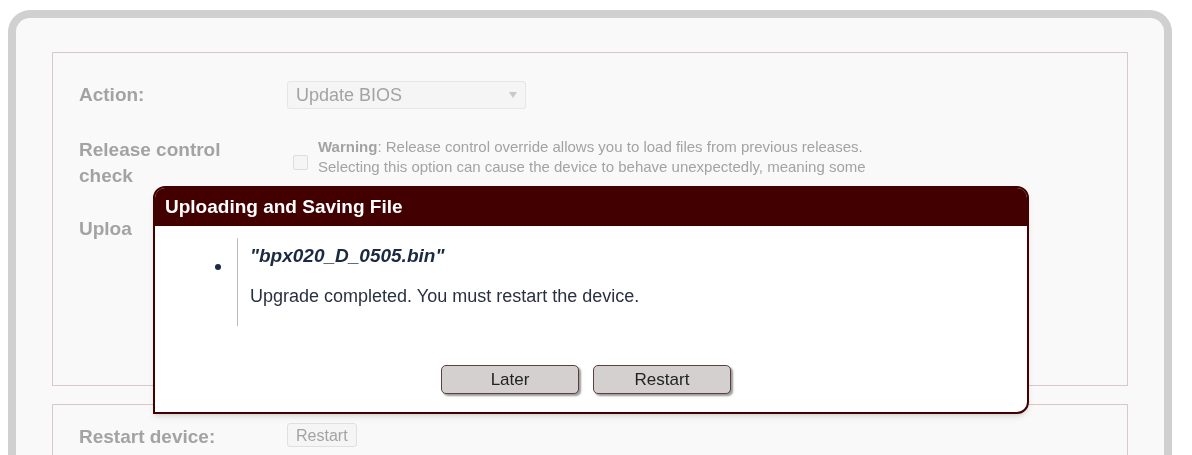  Describe the element at coordinates (510, 379) in the screenshot. I see `dialog-button: Later` at that location.